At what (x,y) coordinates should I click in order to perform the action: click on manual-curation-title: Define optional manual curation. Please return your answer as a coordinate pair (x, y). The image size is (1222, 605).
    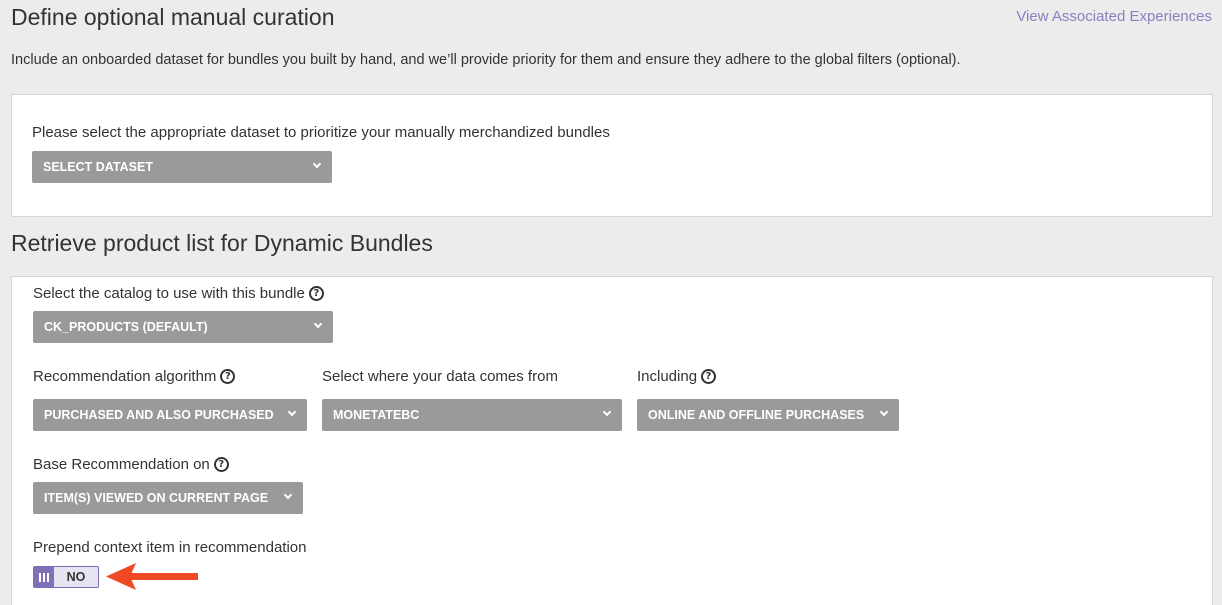
    Looking at the image, I should click on (173, 17).